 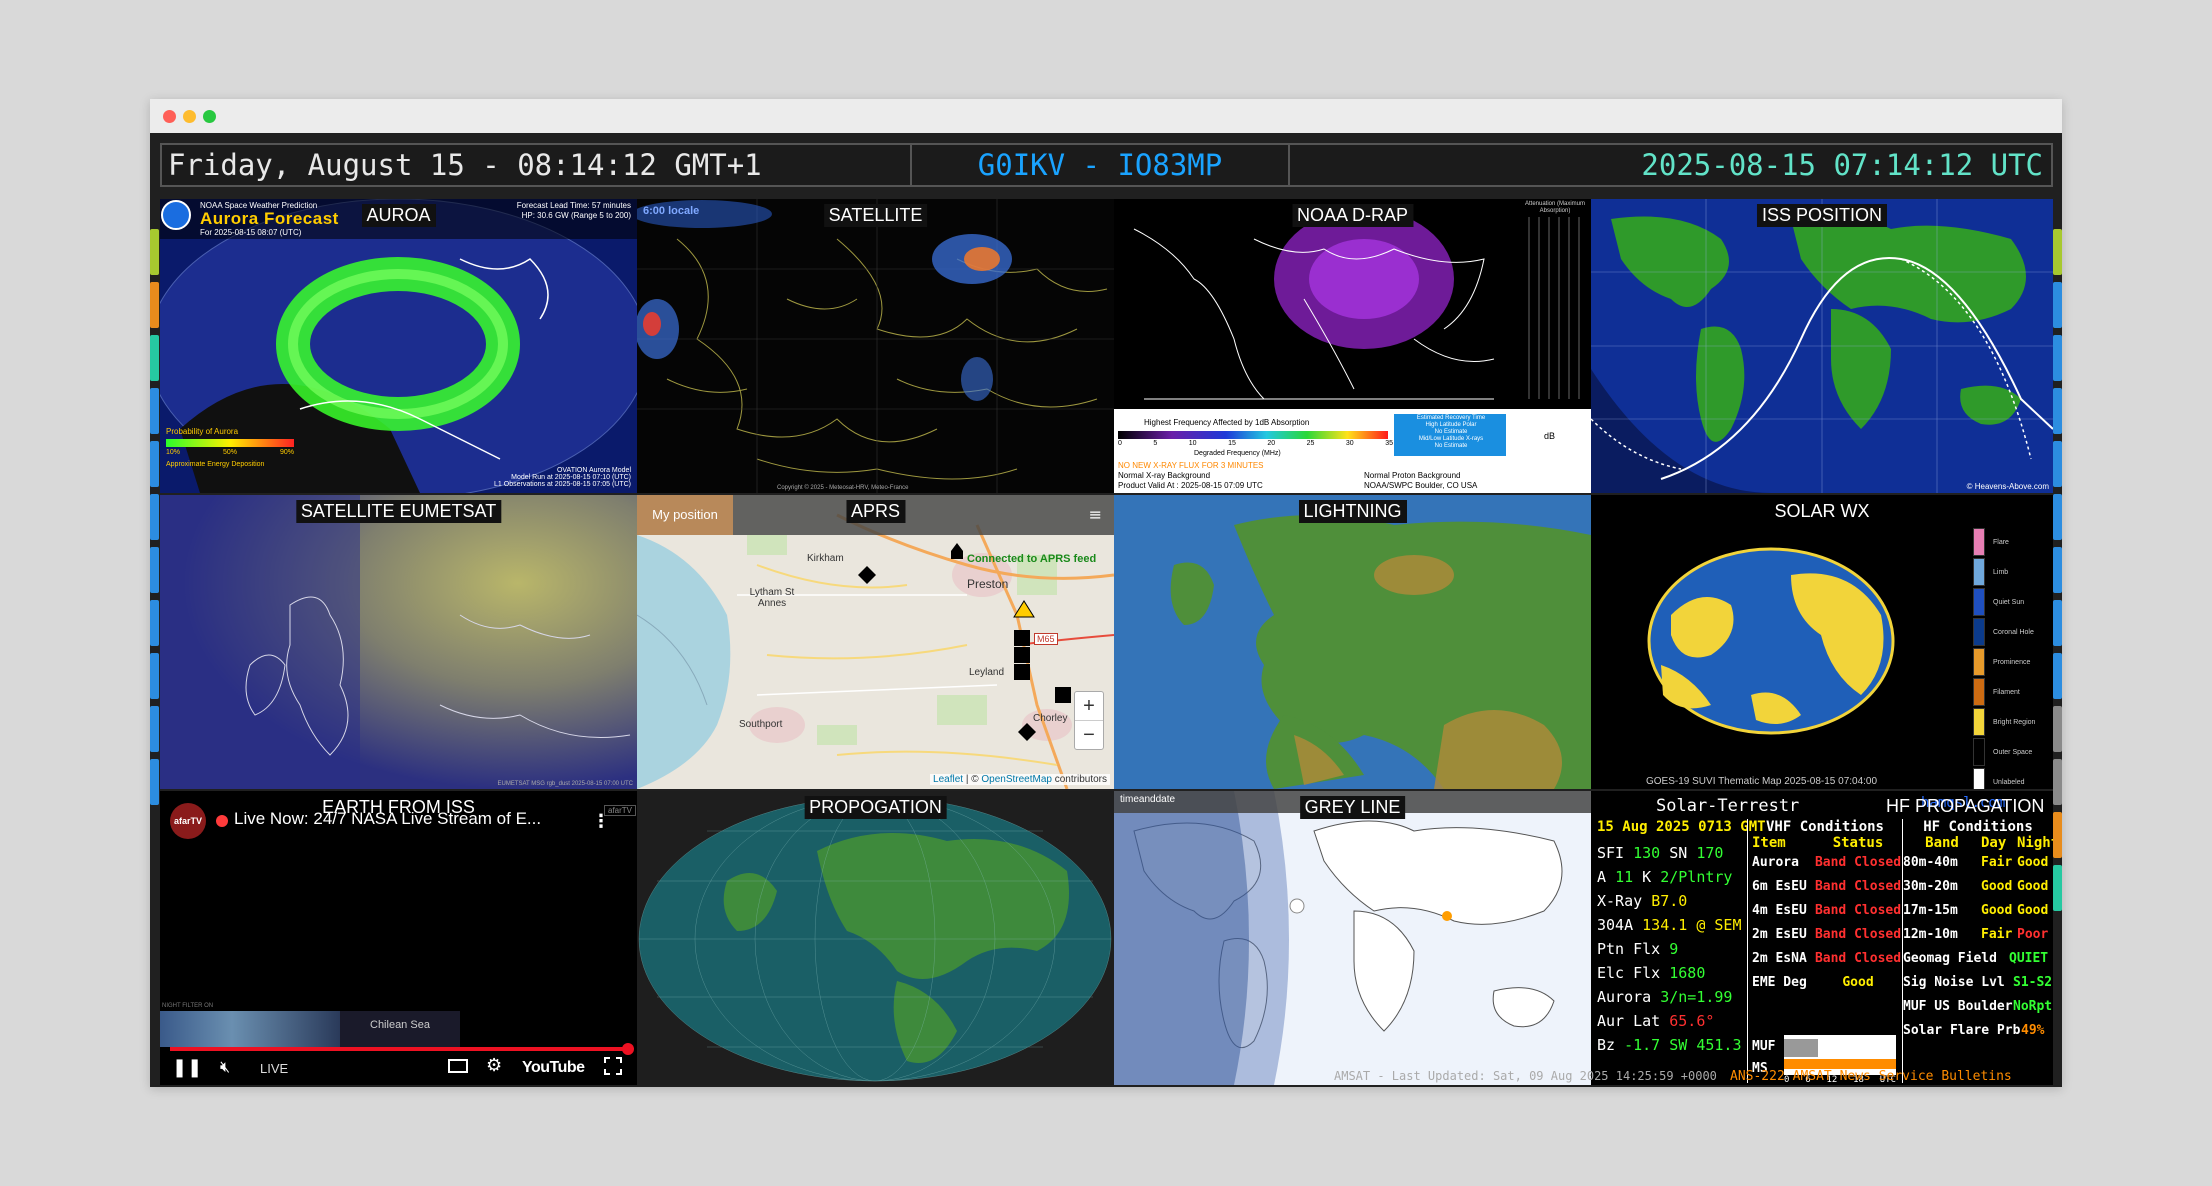 What do you see at coordinates (1696, 997) in the screenshot?
I see `solar-data-value: 3/n=1.99` at bounding box center [1696, 997].